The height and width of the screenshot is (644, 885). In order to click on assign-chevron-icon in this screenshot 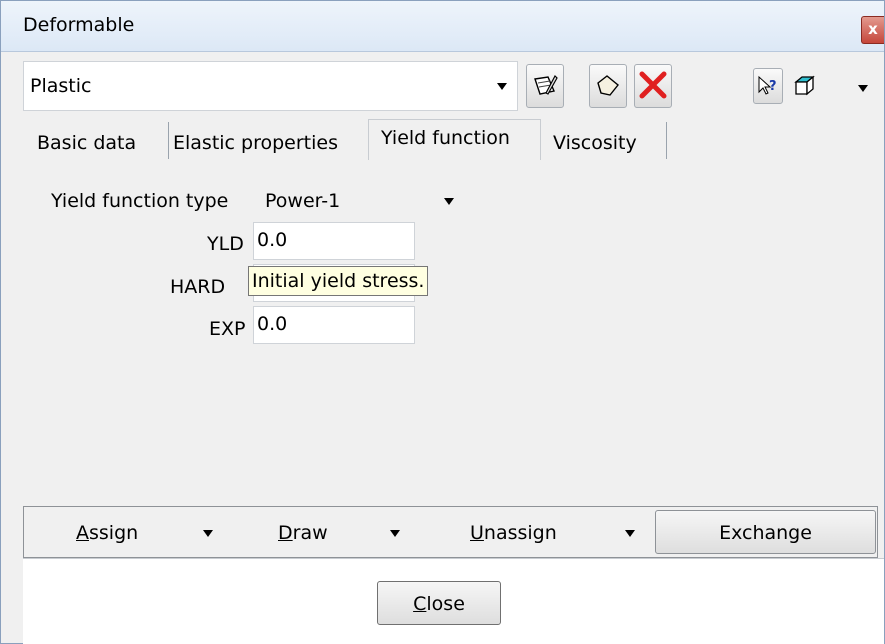, I will do `click(208, 533)`.